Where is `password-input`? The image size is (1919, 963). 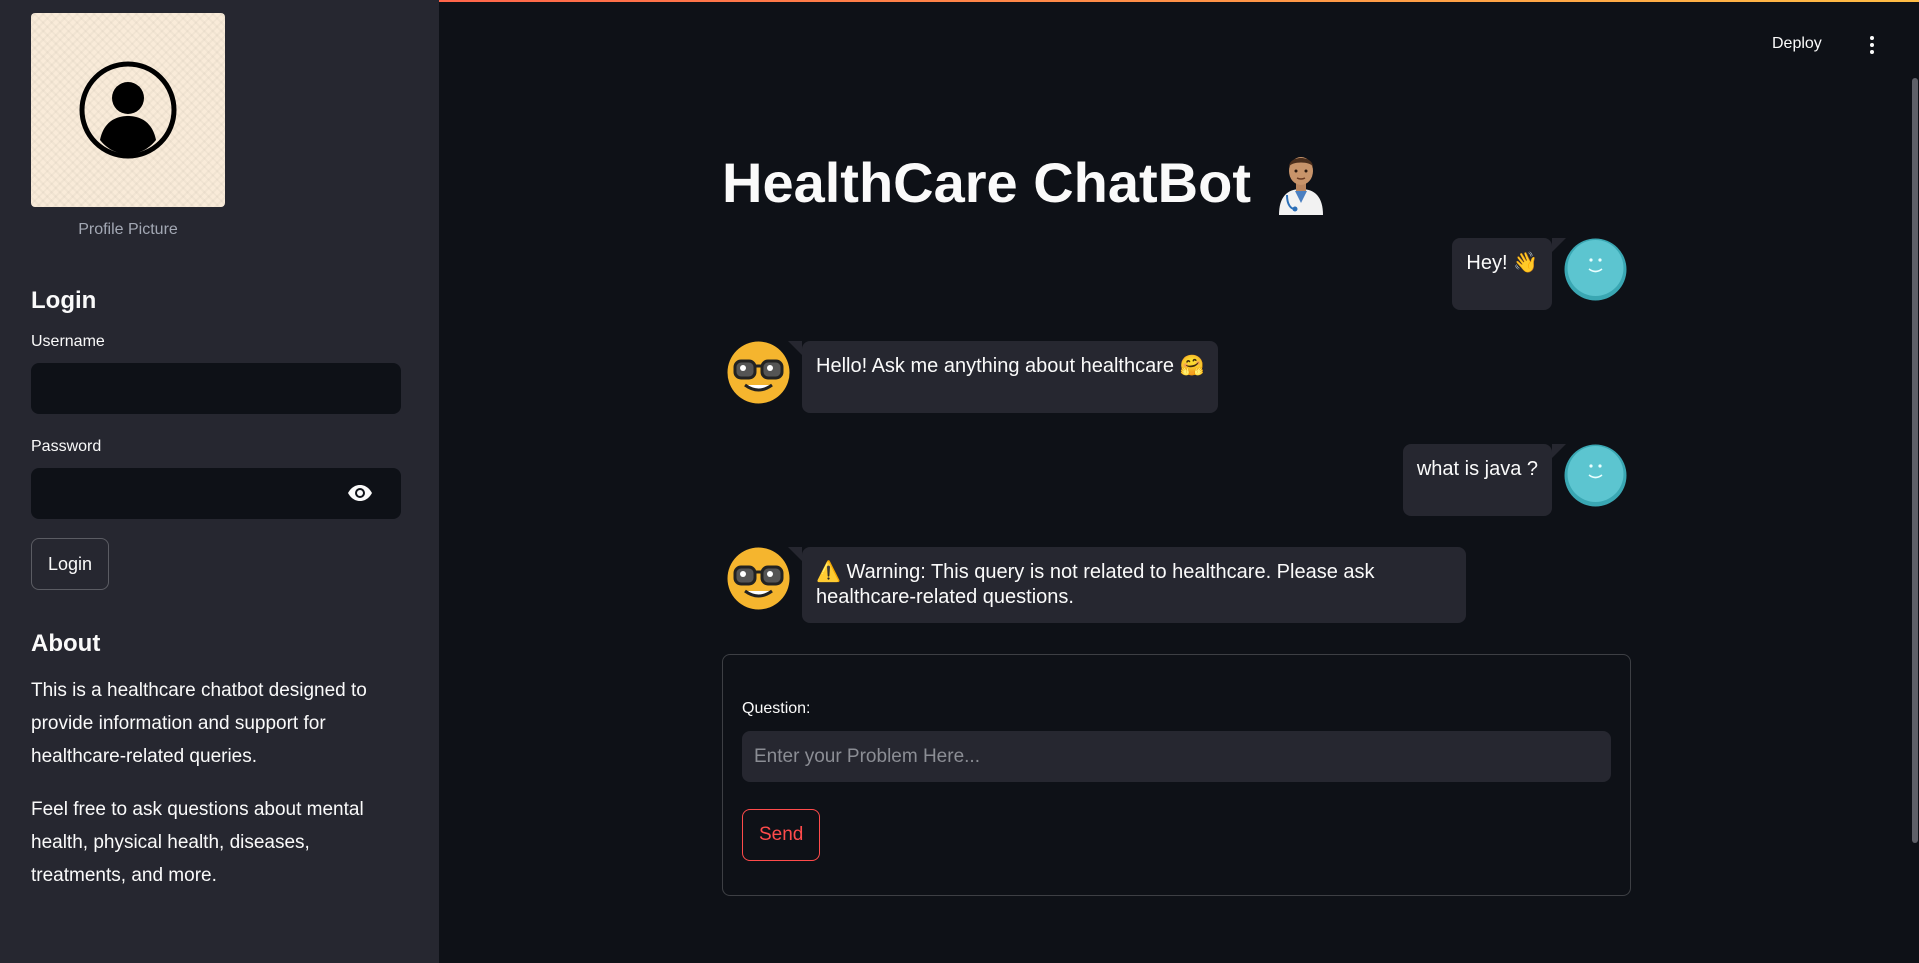
password-input is located at coordinates (216, 493).